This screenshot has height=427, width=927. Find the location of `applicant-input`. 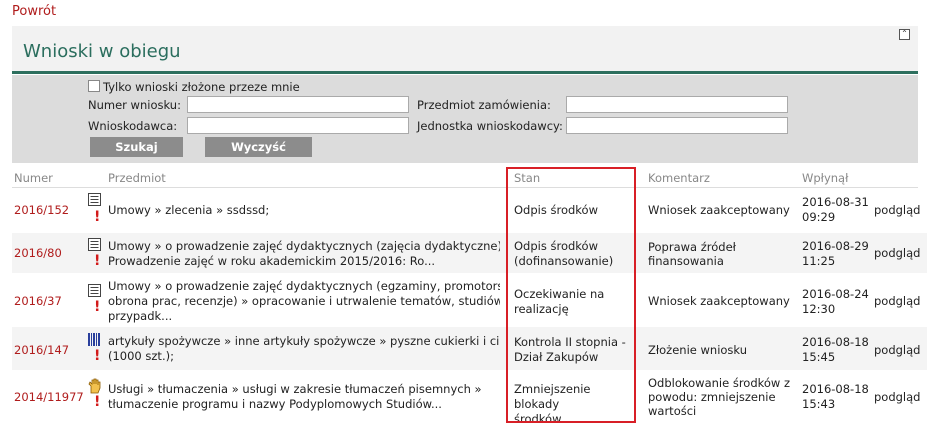

applicant-input is located at coordinates (298, 125).